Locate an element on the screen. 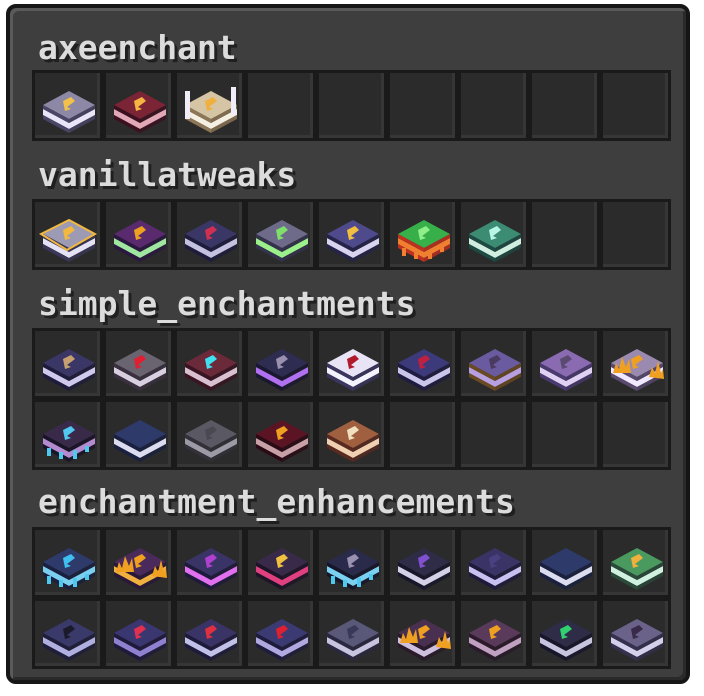 The height and width of the screenshot is (696, 704). section-title-axeenchant: axeenchant is located at coordinates (137, 47).